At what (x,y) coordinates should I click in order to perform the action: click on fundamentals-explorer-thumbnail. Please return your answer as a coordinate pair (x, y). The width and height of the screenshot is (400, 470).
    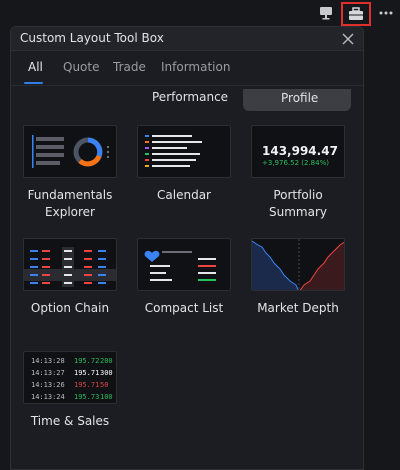
    Looking at the image, I should click on (70, 151).